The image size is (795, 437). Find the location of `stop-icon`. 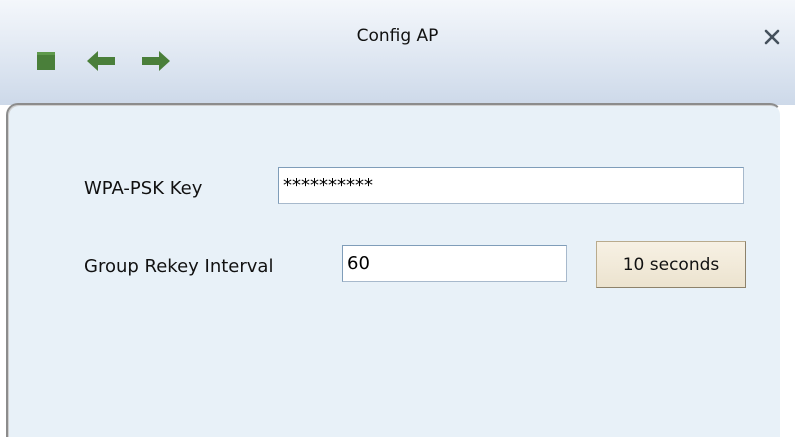

stop-icon is located at coordinates (46, 61).